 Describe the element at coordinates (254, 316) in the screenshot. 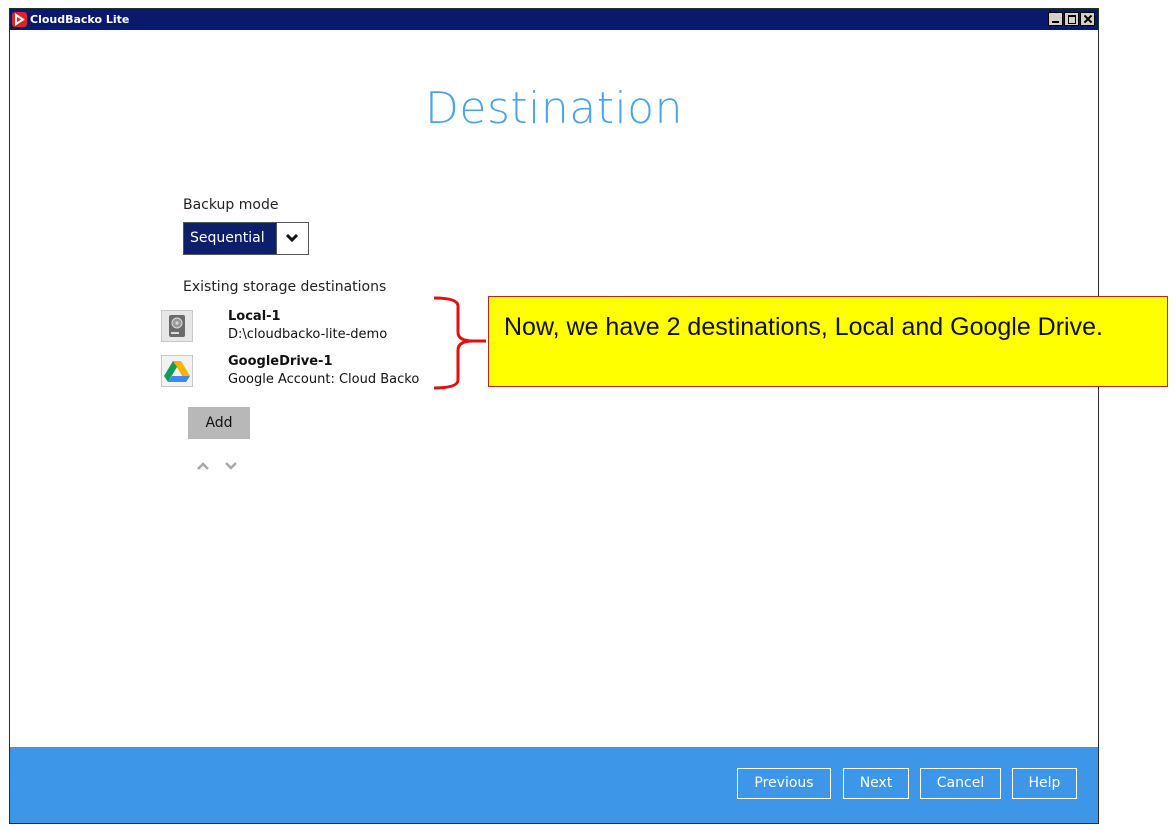

I see `destination-name: Local-1` at that location.